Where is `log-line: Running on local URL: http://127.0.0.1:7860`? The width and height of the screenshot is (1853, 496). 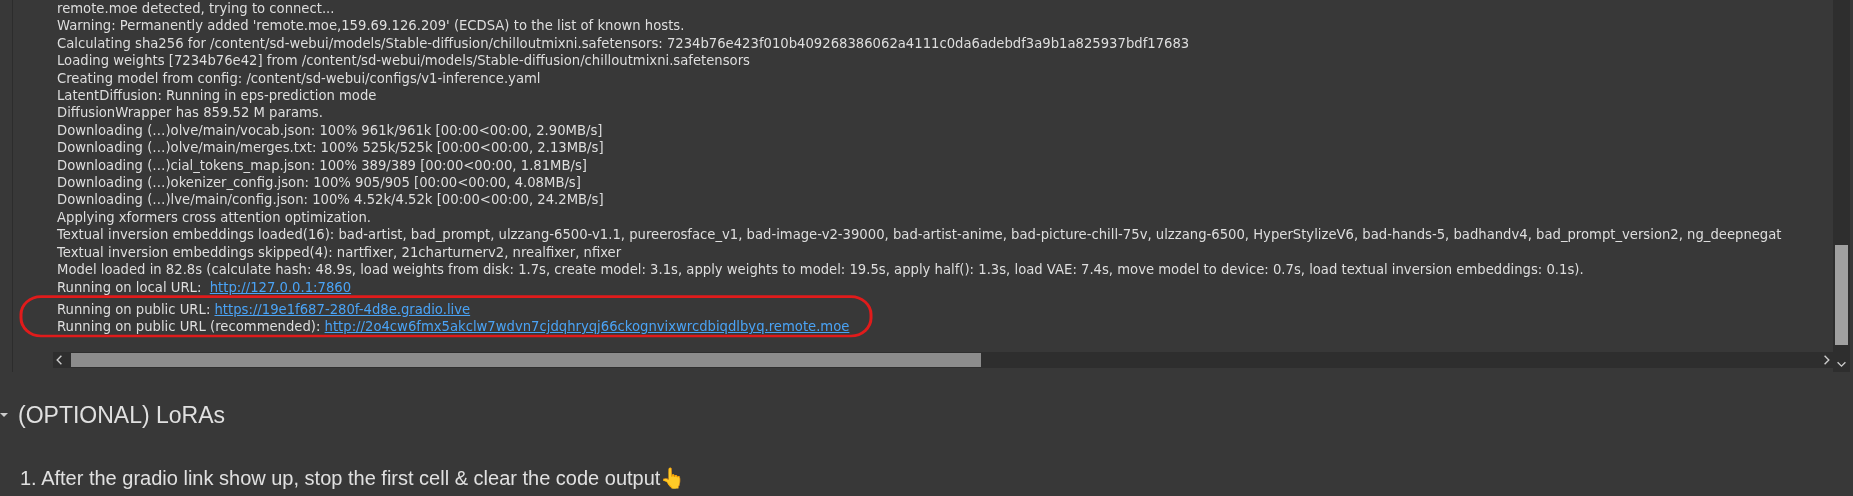 log-line: Running on local URL: http://127.0.0.1:7860 is located at coordinates (204, 287).